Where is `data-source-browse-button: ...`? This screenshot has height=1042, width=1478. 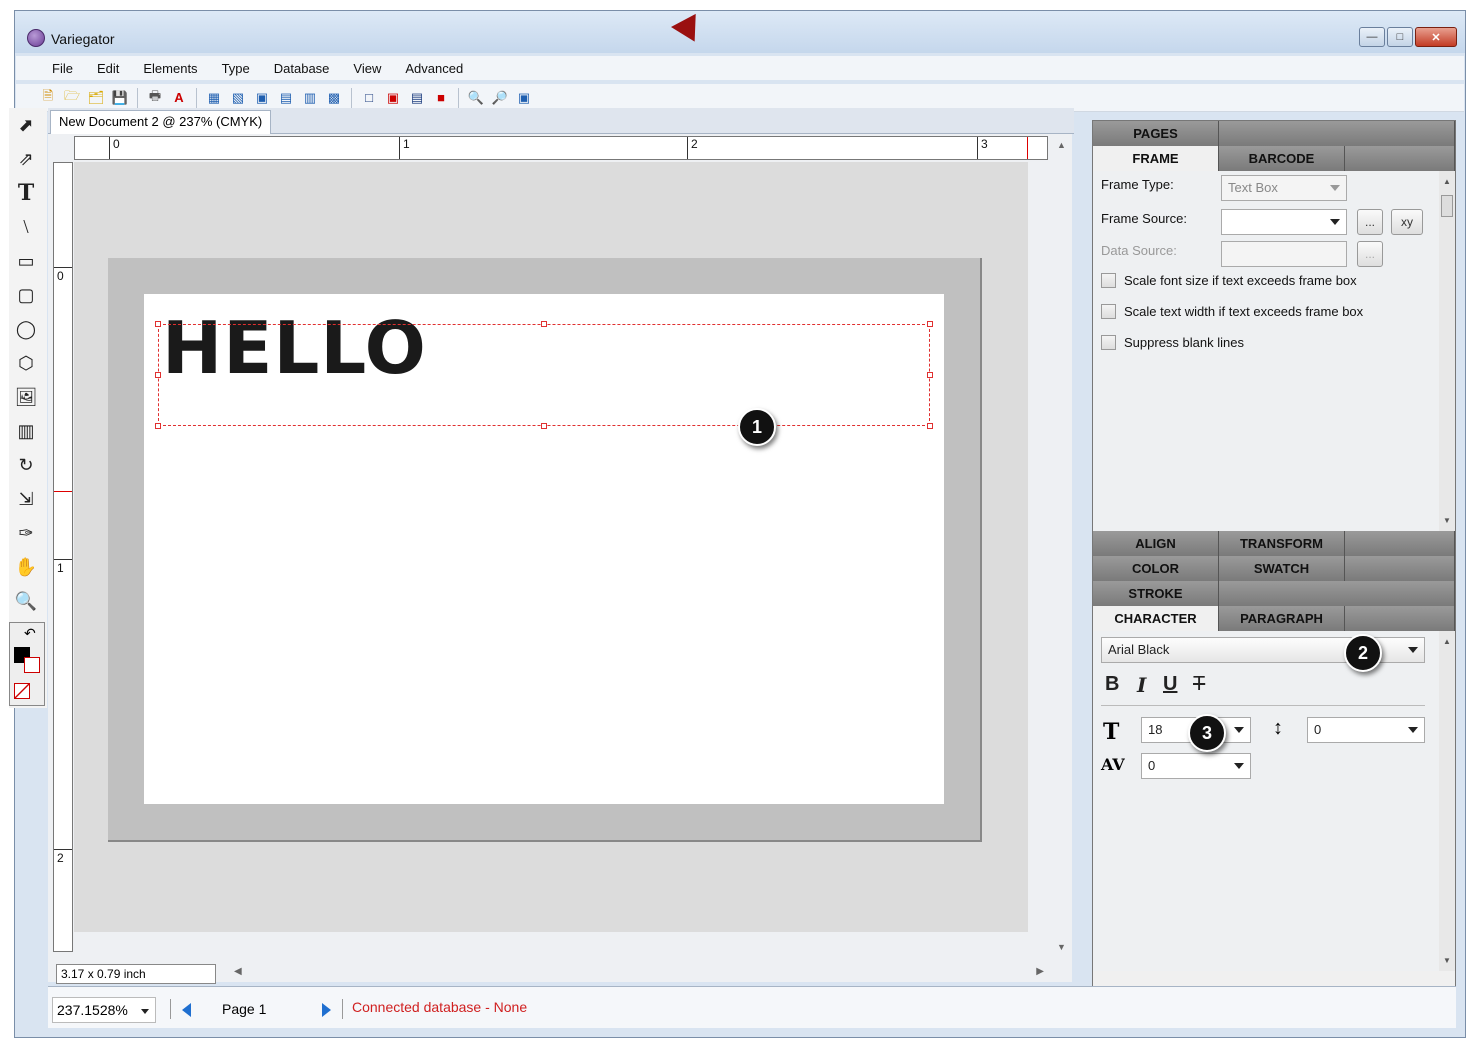
data-source-browse-button: ... is located at coordinates (1370, 254).